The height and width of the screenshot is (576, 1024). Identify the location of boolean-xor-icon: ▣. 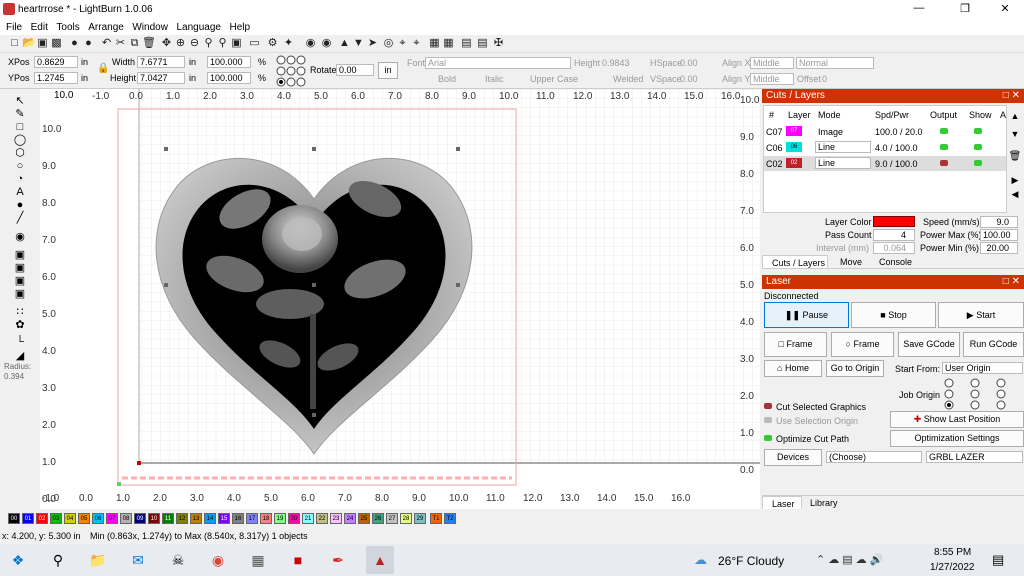
(20, 294).